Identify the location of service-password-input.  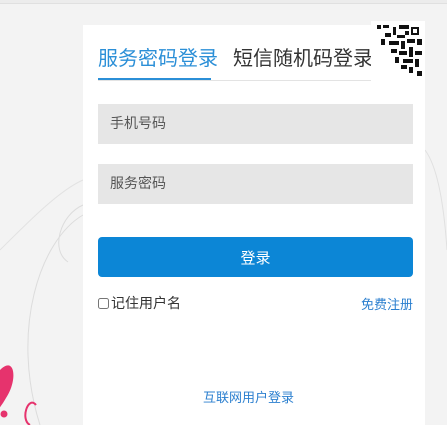
(255, 184).